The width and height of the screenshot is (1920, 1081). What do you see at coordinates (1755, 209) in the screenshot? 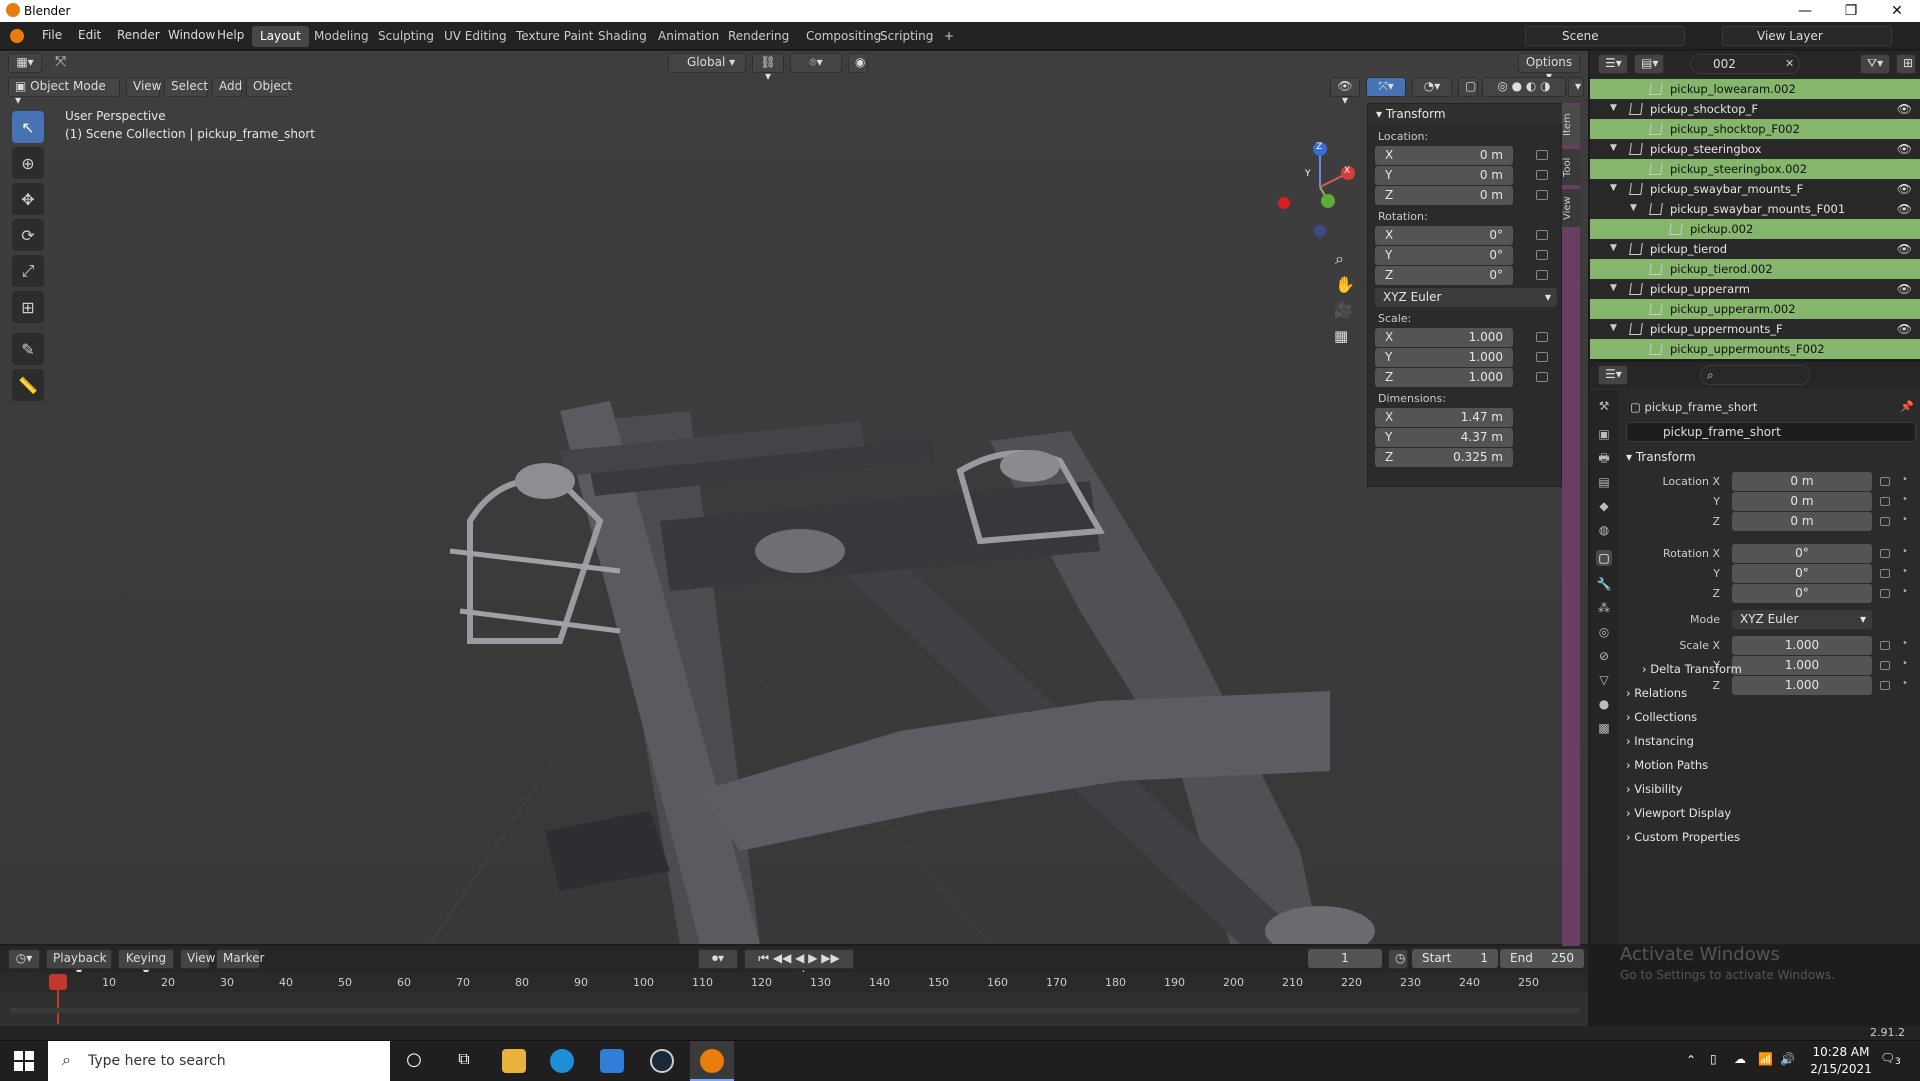
I see `outliner-row: ▼ pickup_swaybar_mounts_F001 👁` at bounding box center [1755, 209].